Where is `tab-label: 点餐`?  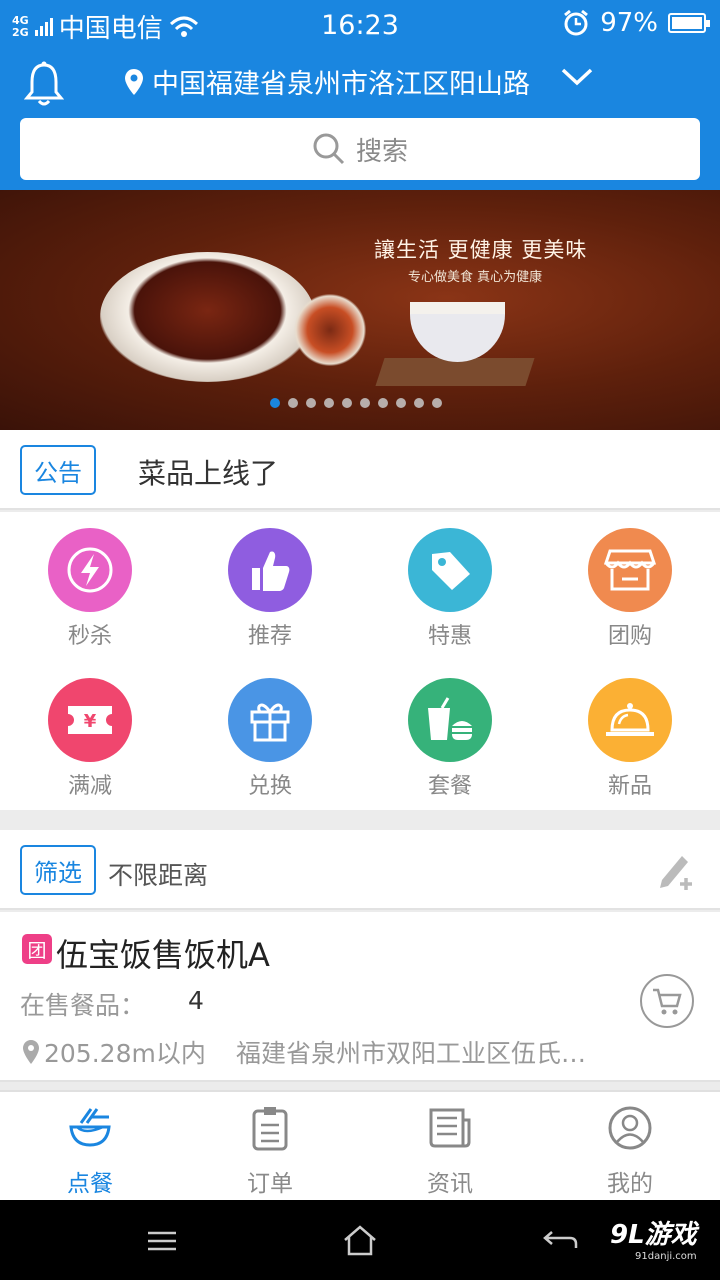 tab-label: 点餐 is located at coordinates (90, 1184).